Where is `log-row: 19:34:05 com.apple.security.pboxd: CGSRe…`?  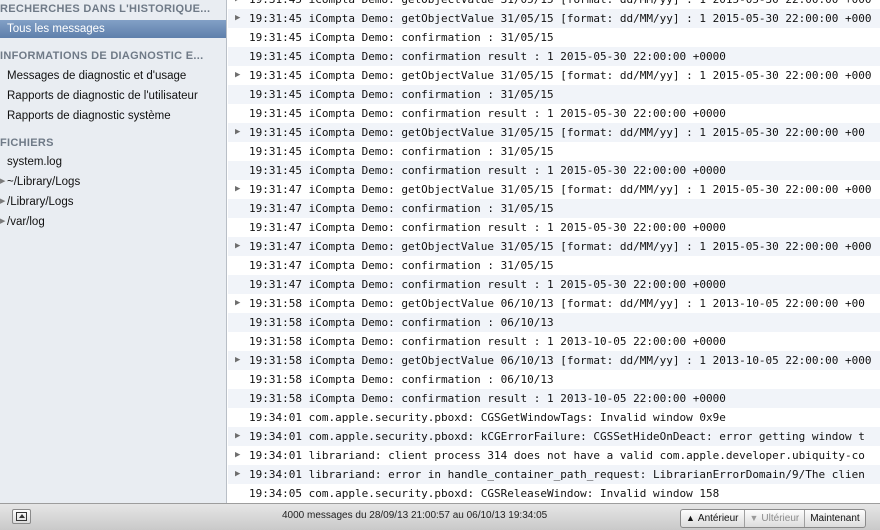
log-row: 19:34:05 com.apple.security.pboxd: CGSRe… is located at coordinates (554, 493).